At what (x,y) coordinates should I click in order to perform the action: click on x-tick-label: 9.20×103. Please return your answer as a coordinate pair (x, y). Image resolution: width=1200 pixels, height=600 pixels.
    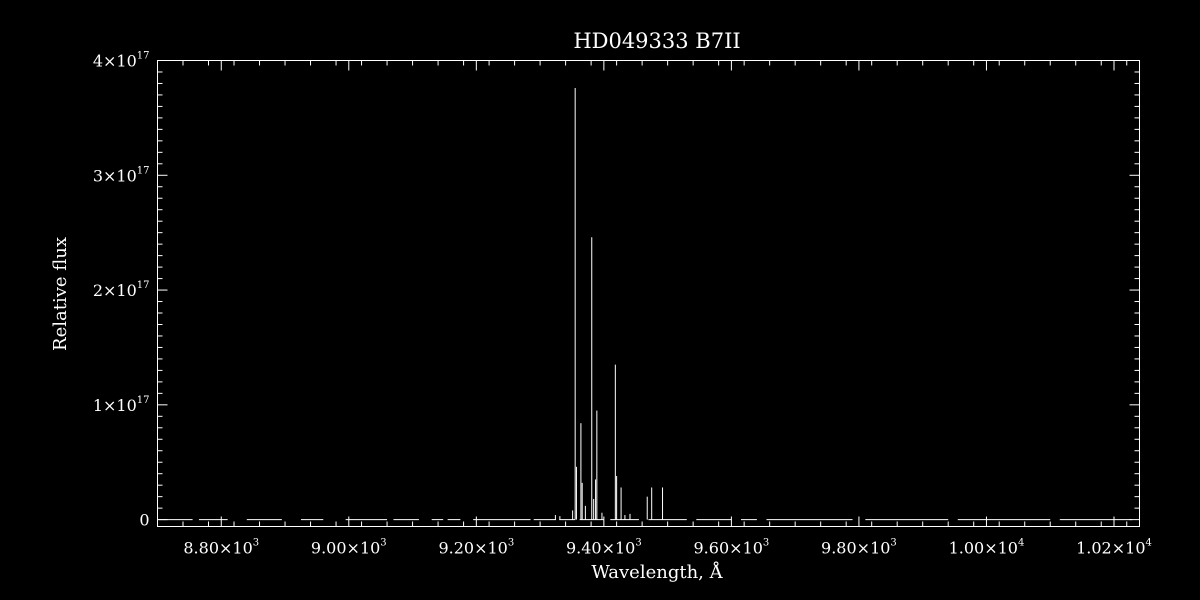
    Looking at the image, I should click on (476, 548).